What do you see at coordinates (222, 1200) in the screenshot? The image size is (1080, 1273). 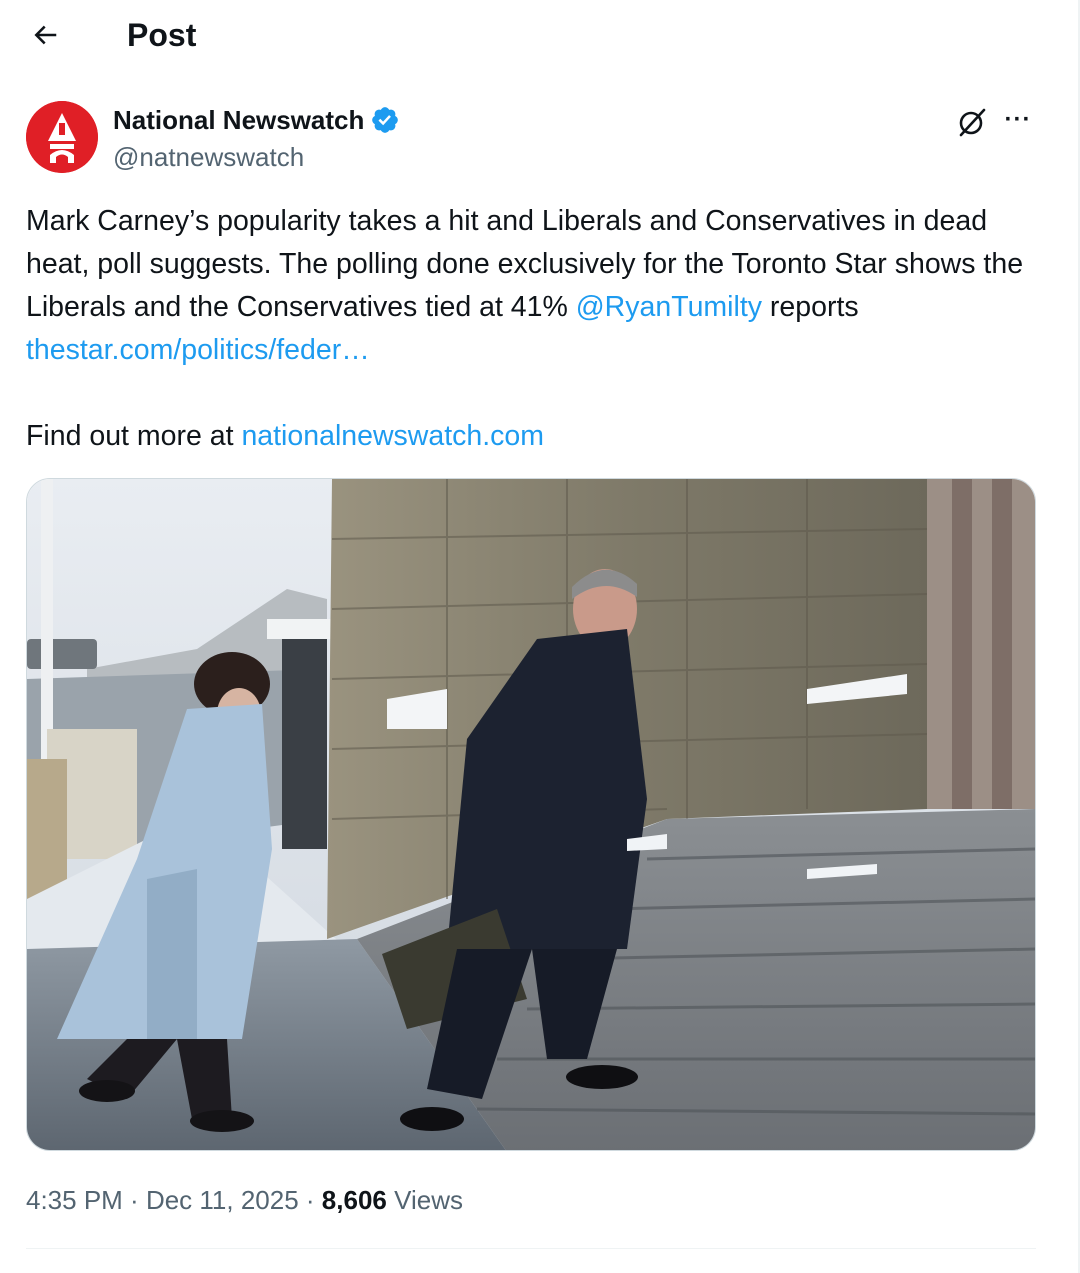 I see `post-date: Dec 11, 2025` at bounding box center [222, 1200].